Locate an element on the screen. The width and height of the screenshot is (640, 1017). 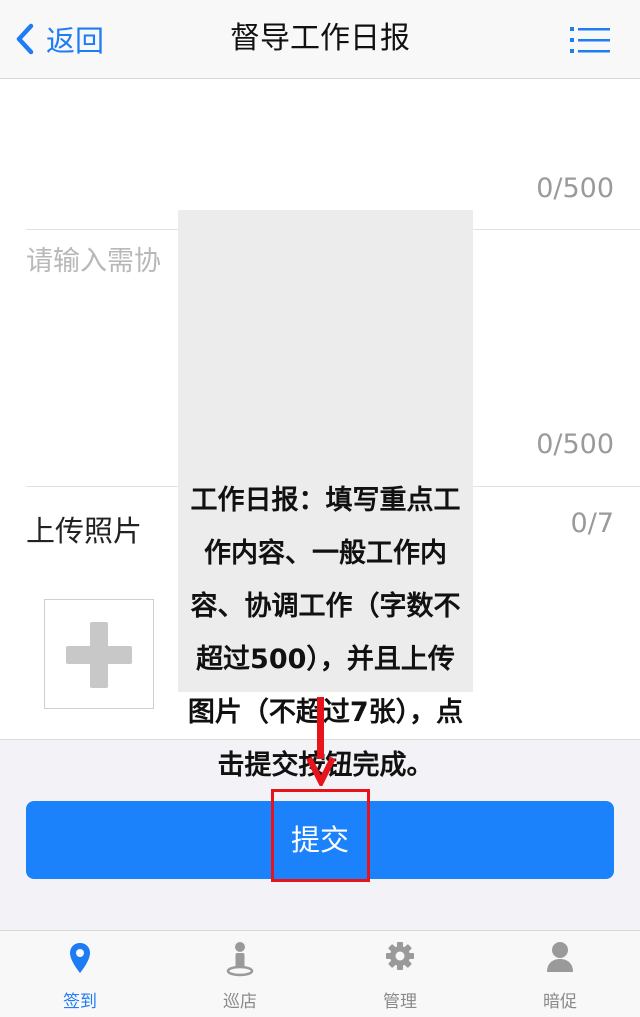
tab-mystery-promo: 暗促 is located at coordinates (560, 974).